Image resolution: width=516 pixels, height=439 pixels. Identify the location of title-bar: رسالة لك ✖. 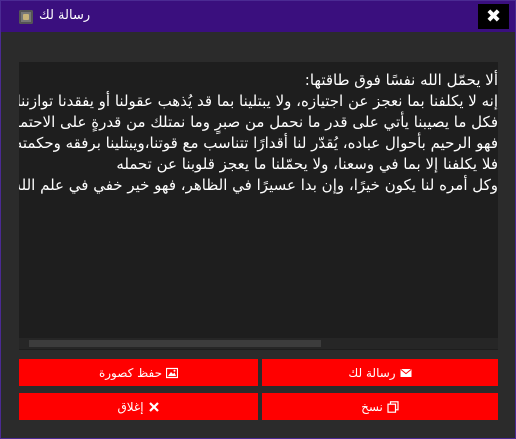
(258, 16).